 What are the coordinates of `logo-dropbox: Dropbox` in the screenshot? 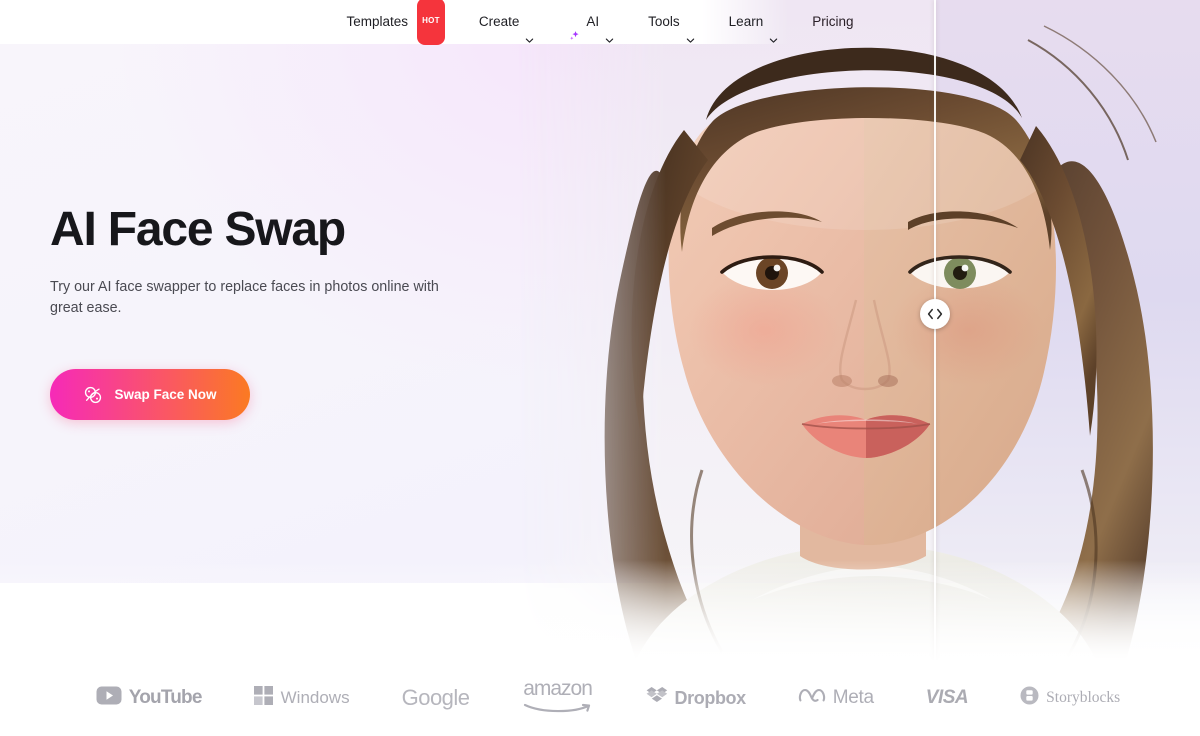 It's located at (696, 698).